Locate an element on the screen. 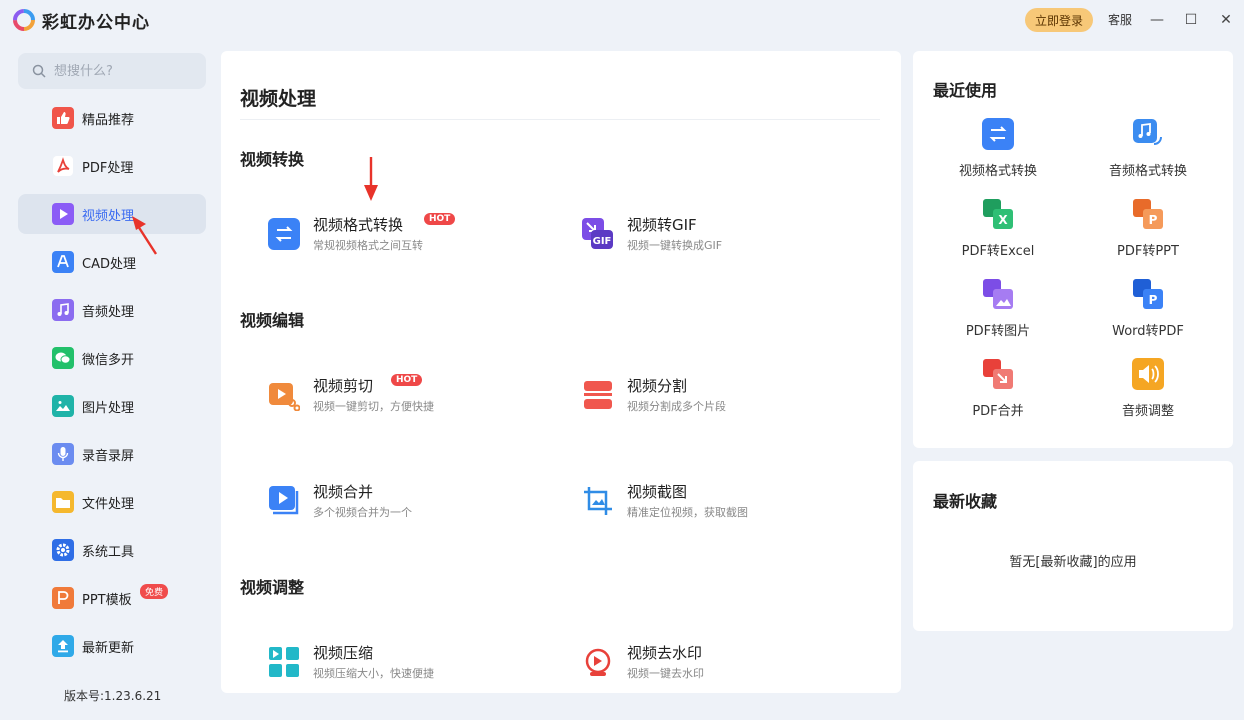  svg-text: GIF is located at coordinates (602, 241).